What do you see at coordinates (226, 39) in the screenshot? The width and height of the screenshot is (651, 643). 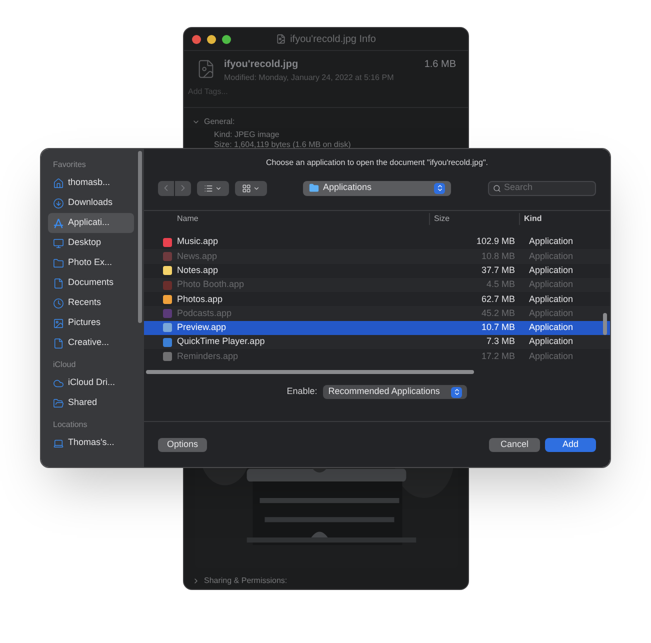 I see `zoom-icon` at bounding box center [226, 39].